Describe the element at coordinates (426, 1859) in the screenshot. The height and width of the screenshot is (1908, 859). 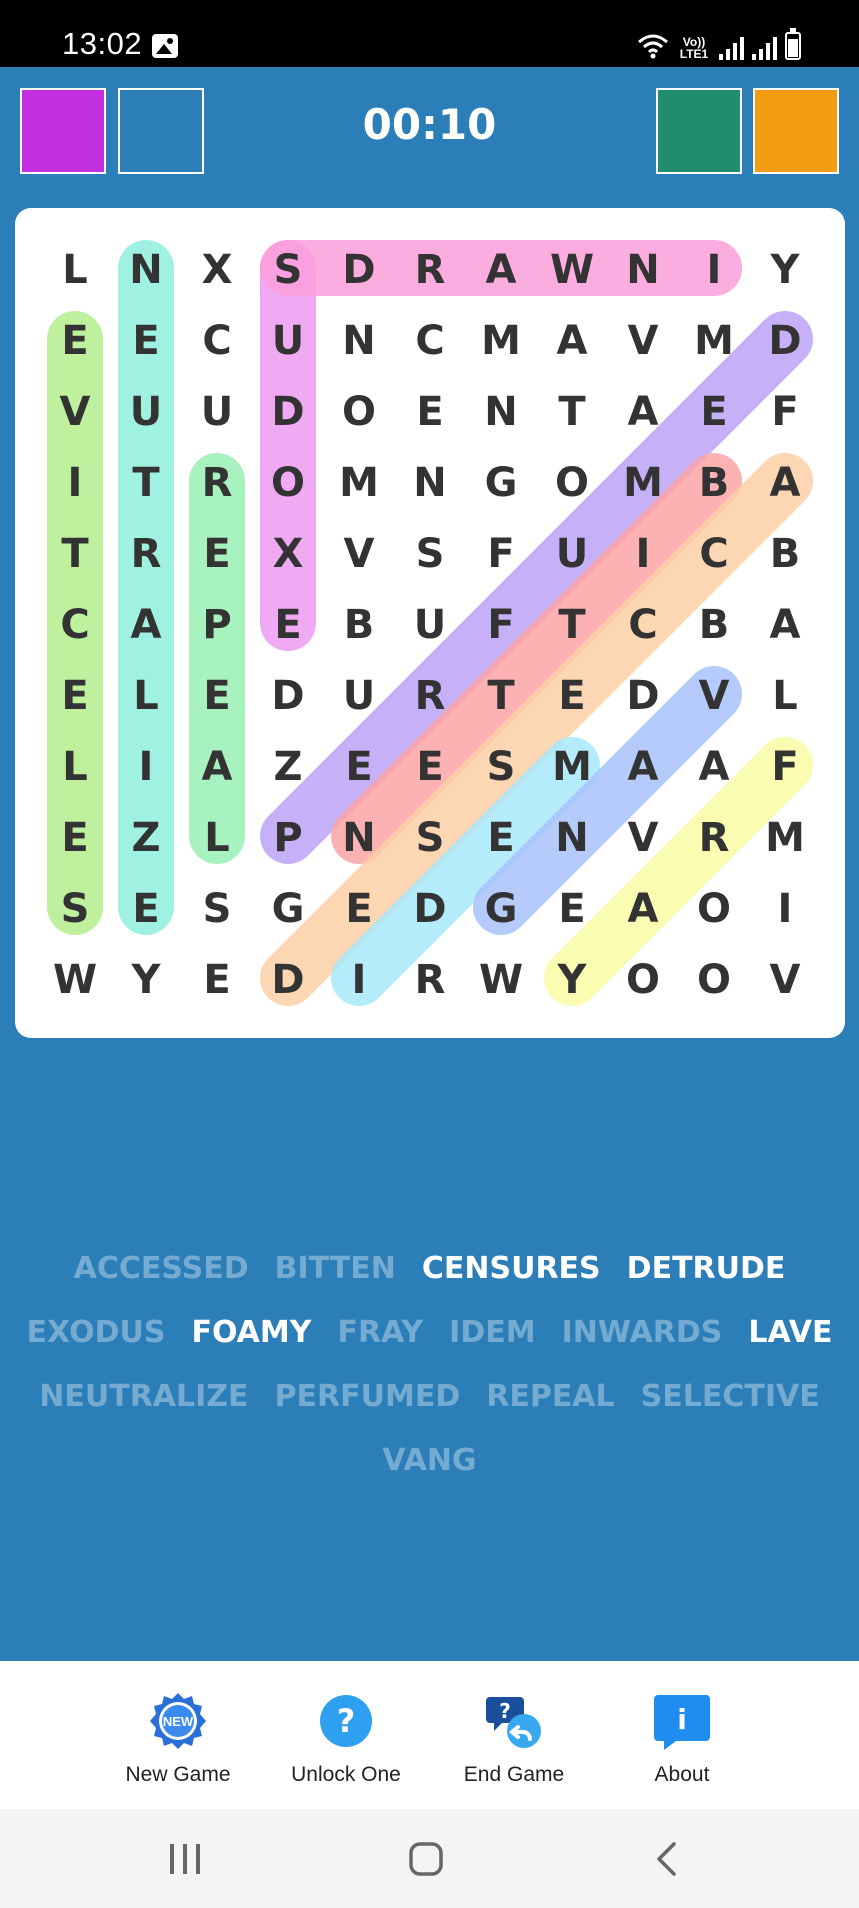
I see `home-icon` at that location.